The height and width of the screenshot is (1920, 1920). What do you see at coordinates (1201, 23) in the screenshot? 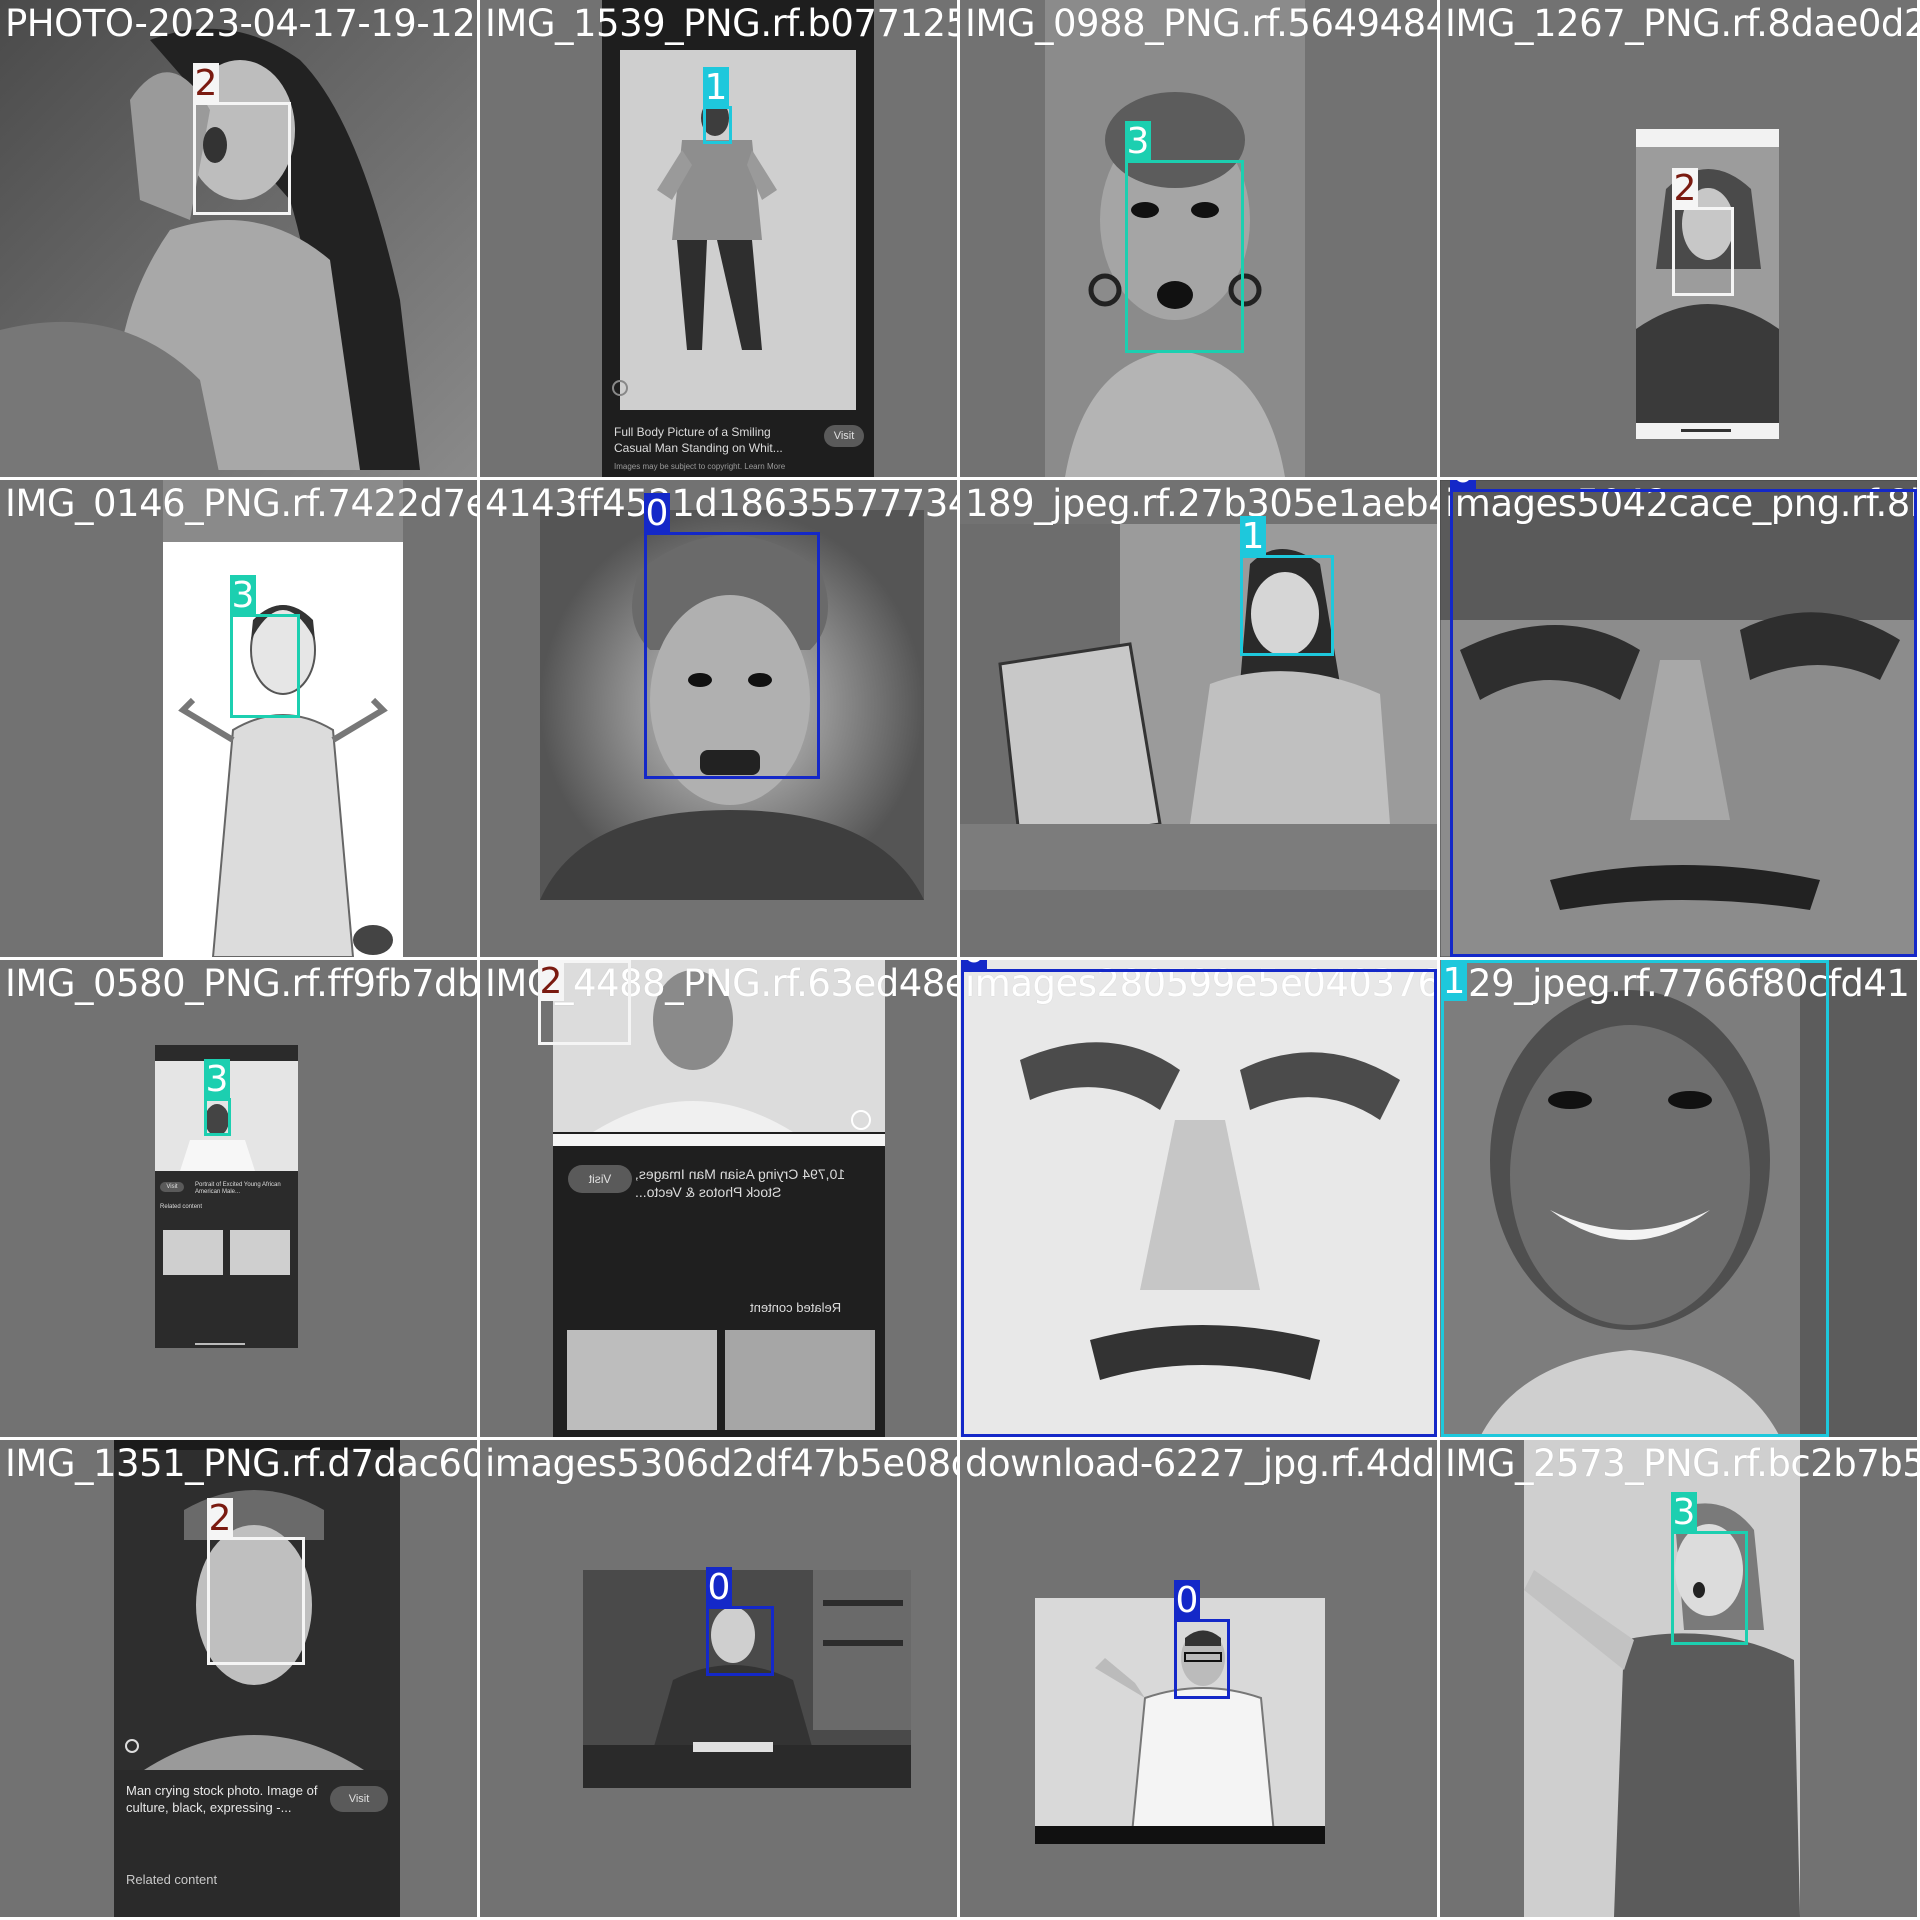
I see `tile-filename: IMG_0988_PNG.rf.56494848b6` at bounding box center [1201, 23].